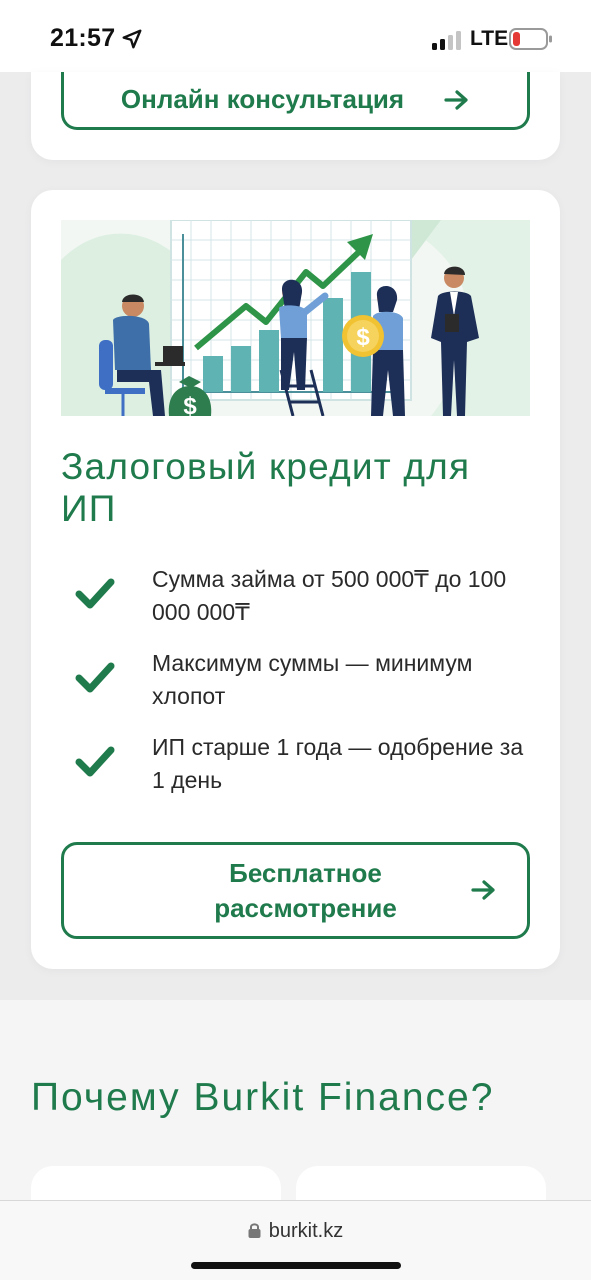 The height and width of the screenshot is (1280, 591). I want to click on home-indicator, so click(296, 1265).